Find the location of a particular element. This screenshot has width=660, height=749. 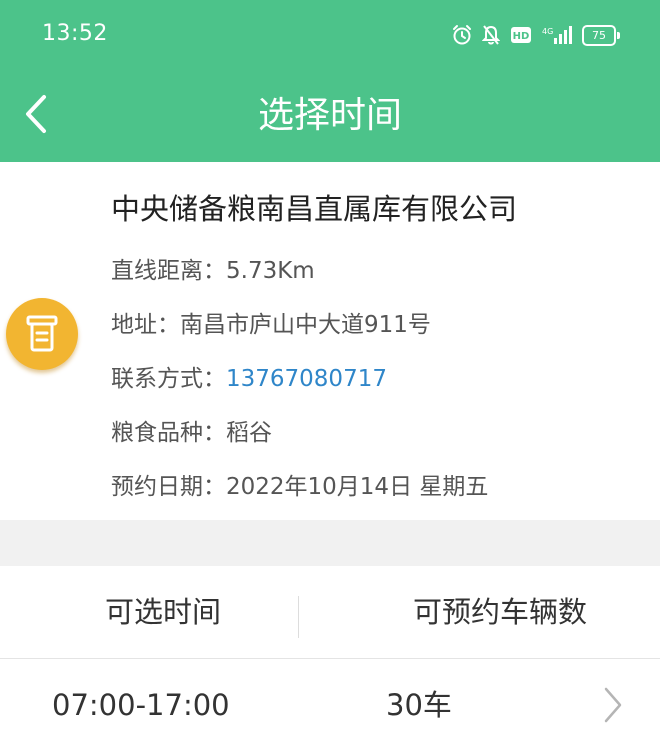

nav-bar: 选择时间 is located at coordinates (330, 116).